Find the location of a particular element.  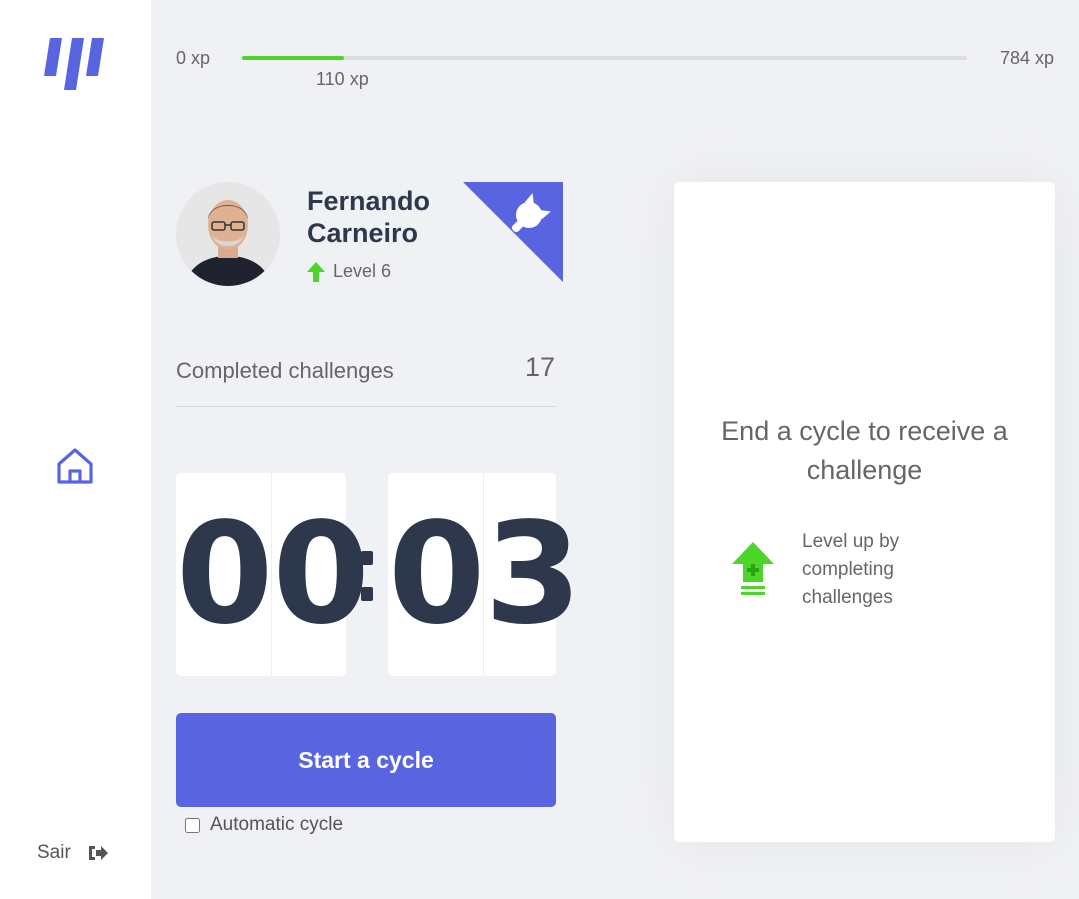

user-level: Level 6 is located at coordinates (349, 271).